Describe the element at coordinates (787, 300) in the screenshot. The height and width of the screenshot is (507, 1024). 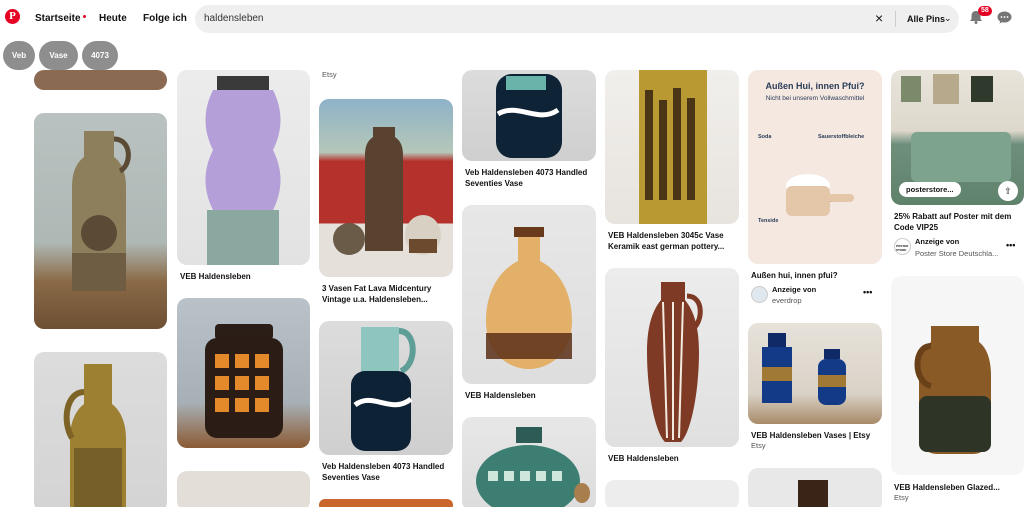
I see `advertiser-name: everdrop` at that location.